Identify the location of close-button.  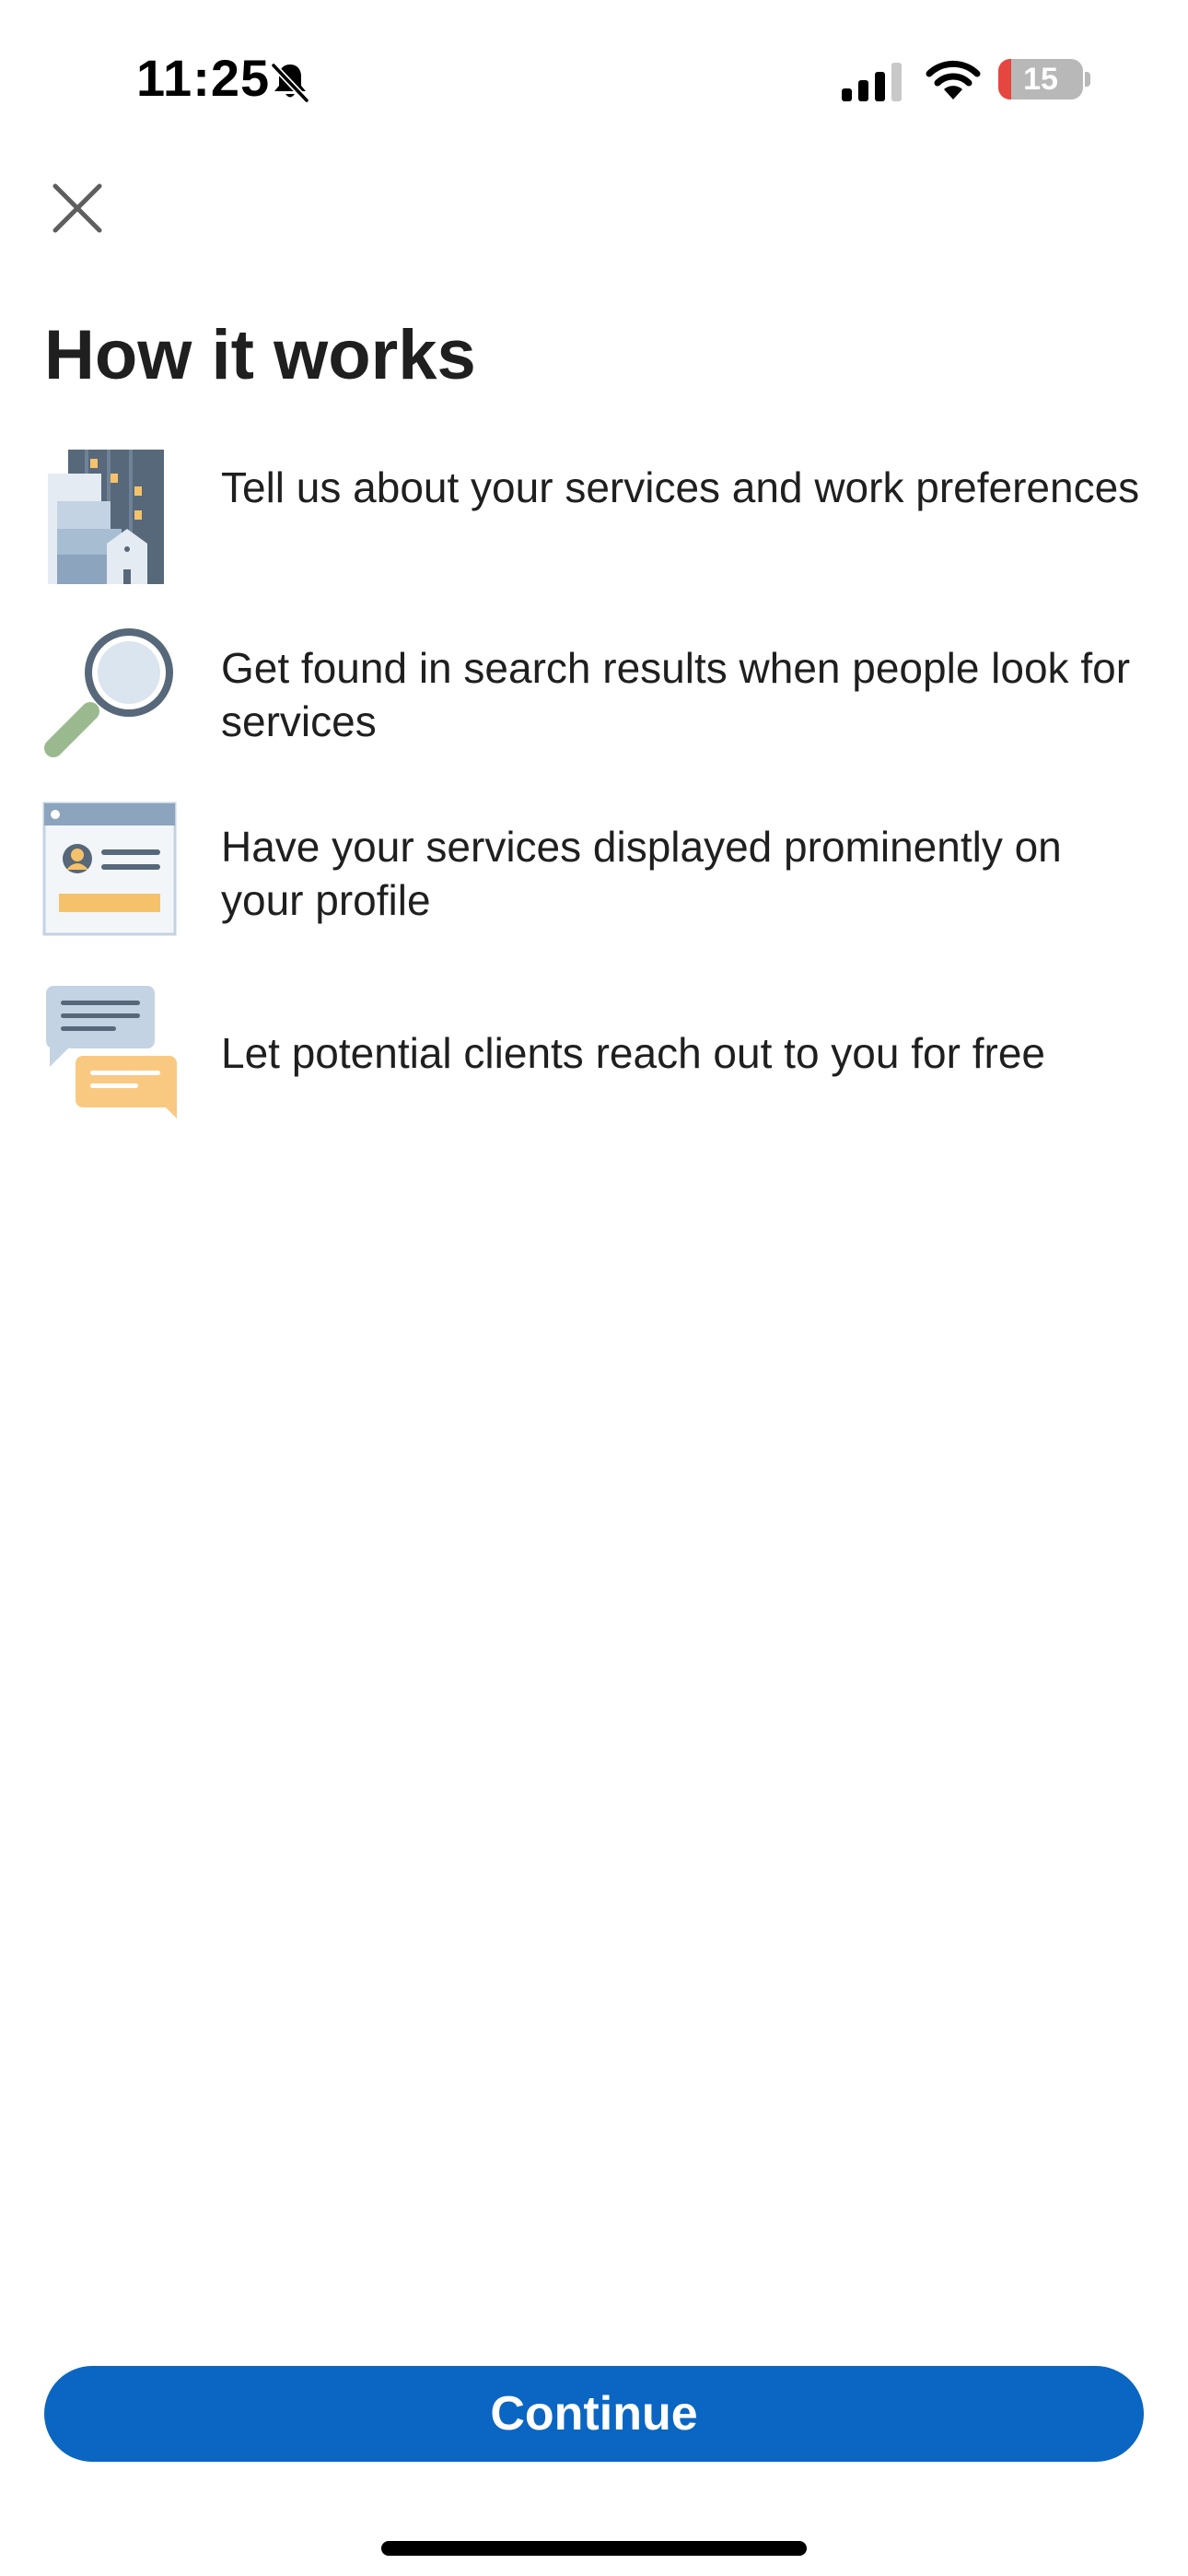
(77, 208).